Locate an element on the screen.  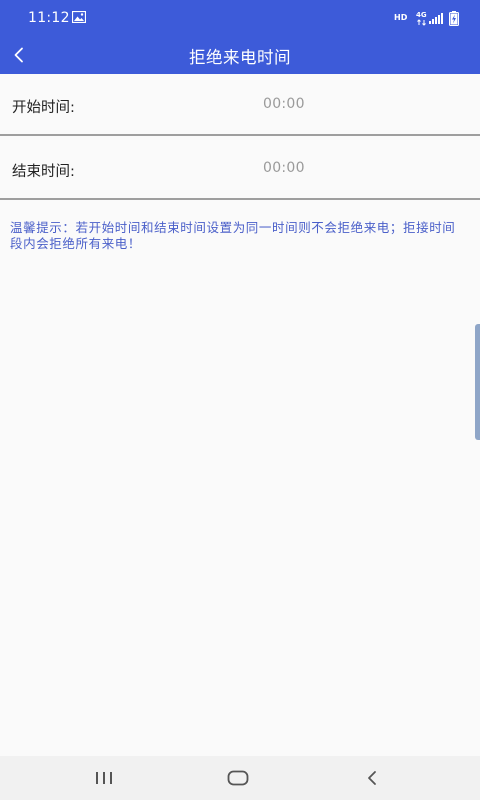
home-button is located at coordinates (238, 778).